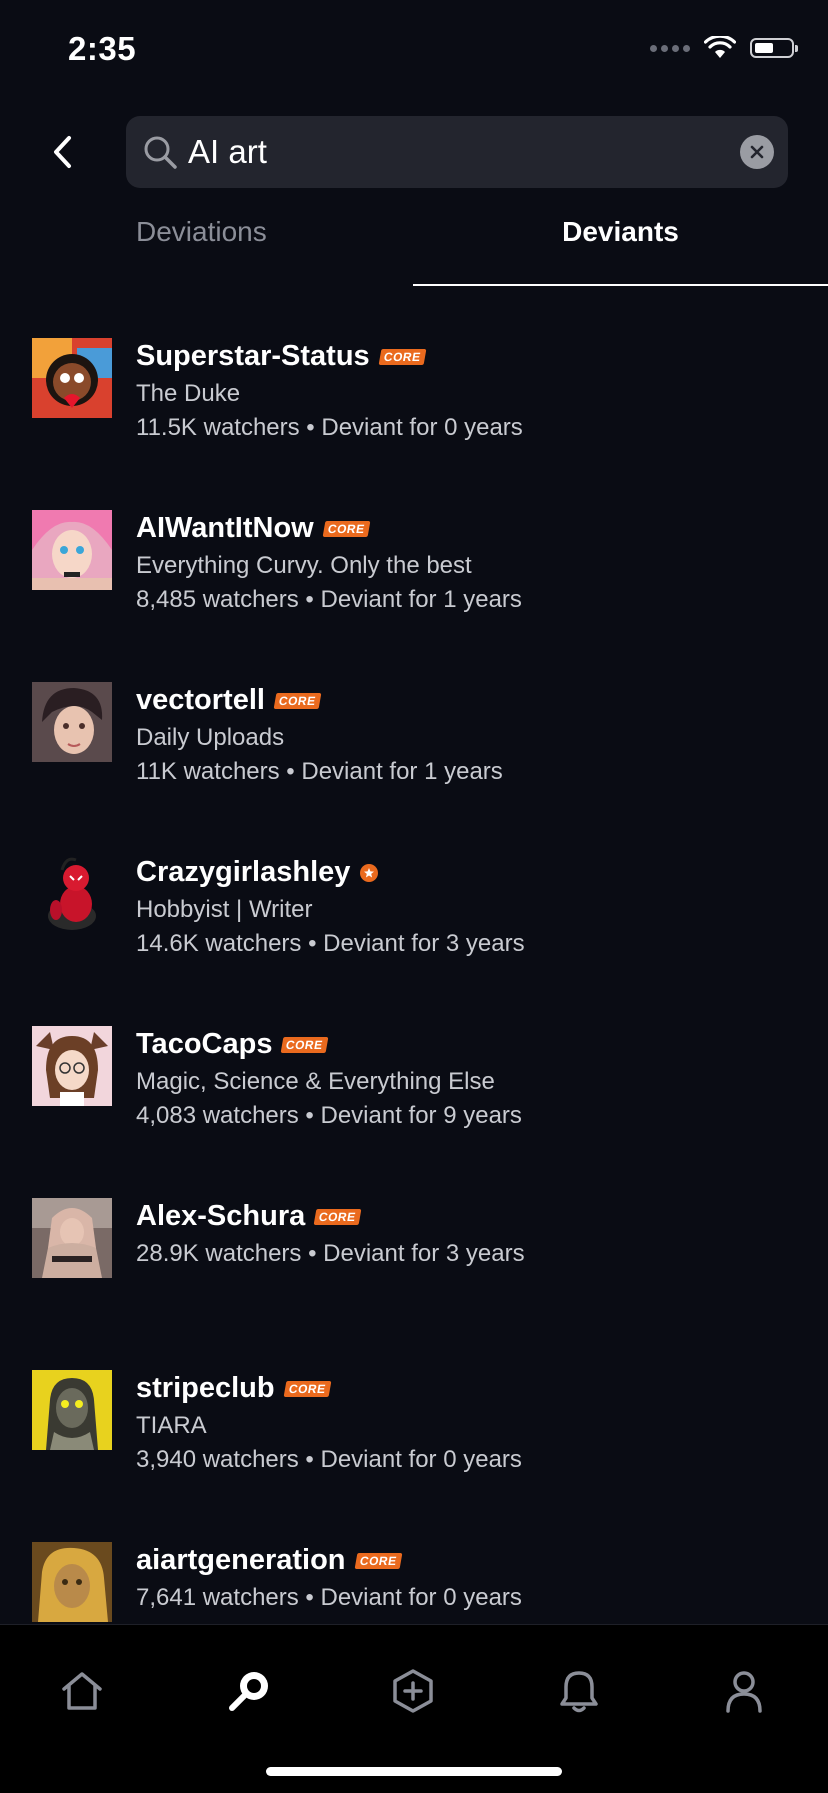 The width and height of the screenshot is (828, 1793). I want to click on status-icons, so click(724, 48).